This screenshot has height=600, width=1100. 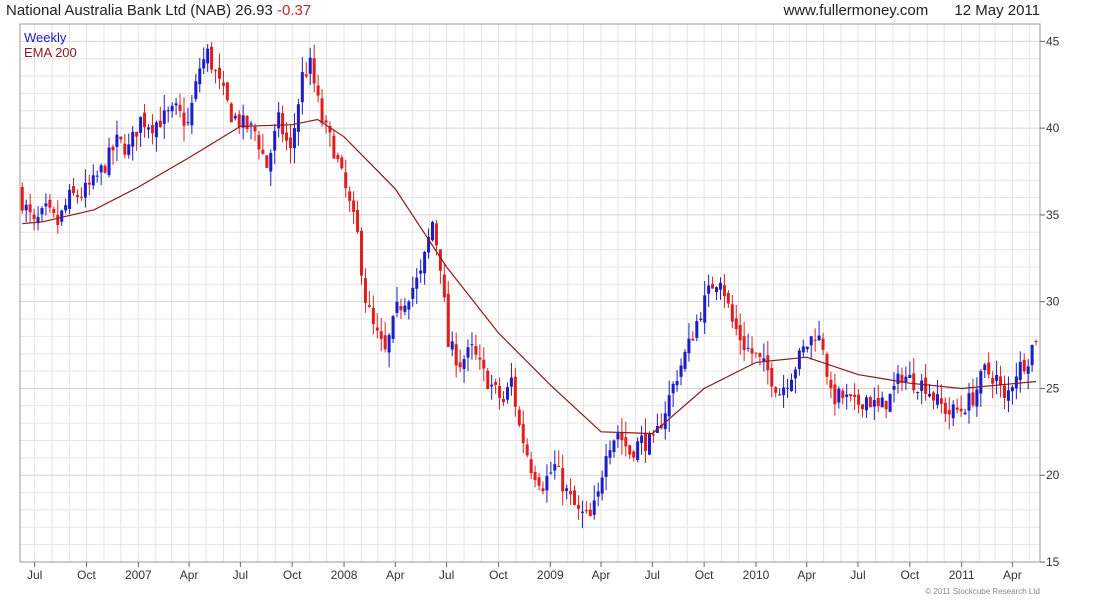 I want to click on x-tick-label: Apr, so click(x=601, y=575).